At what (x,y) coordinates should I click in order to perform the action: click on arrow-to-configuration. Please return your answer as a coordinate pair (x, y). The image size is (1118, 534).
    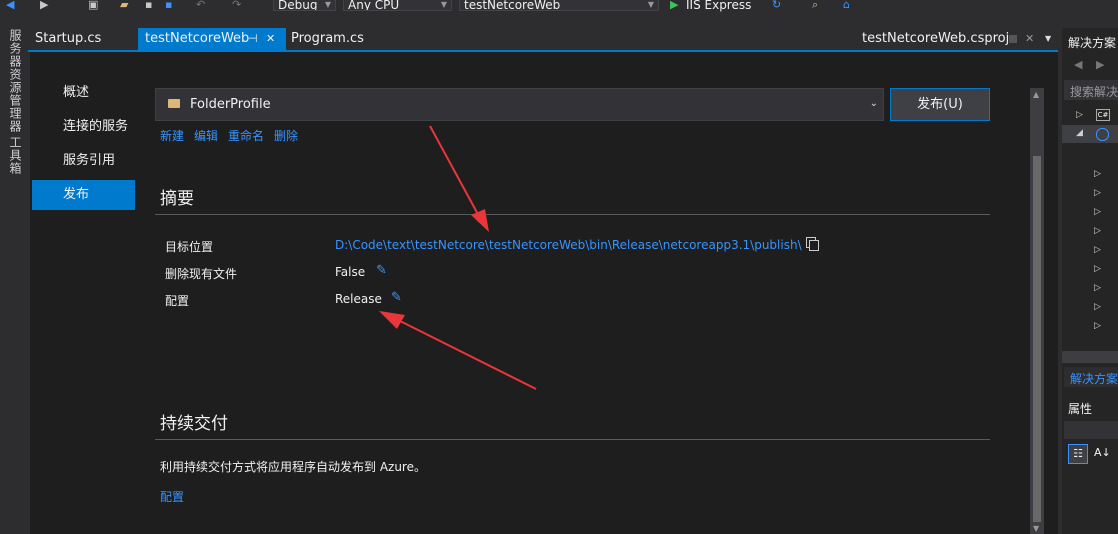
    Looking at the image, I should click on (468, 355).